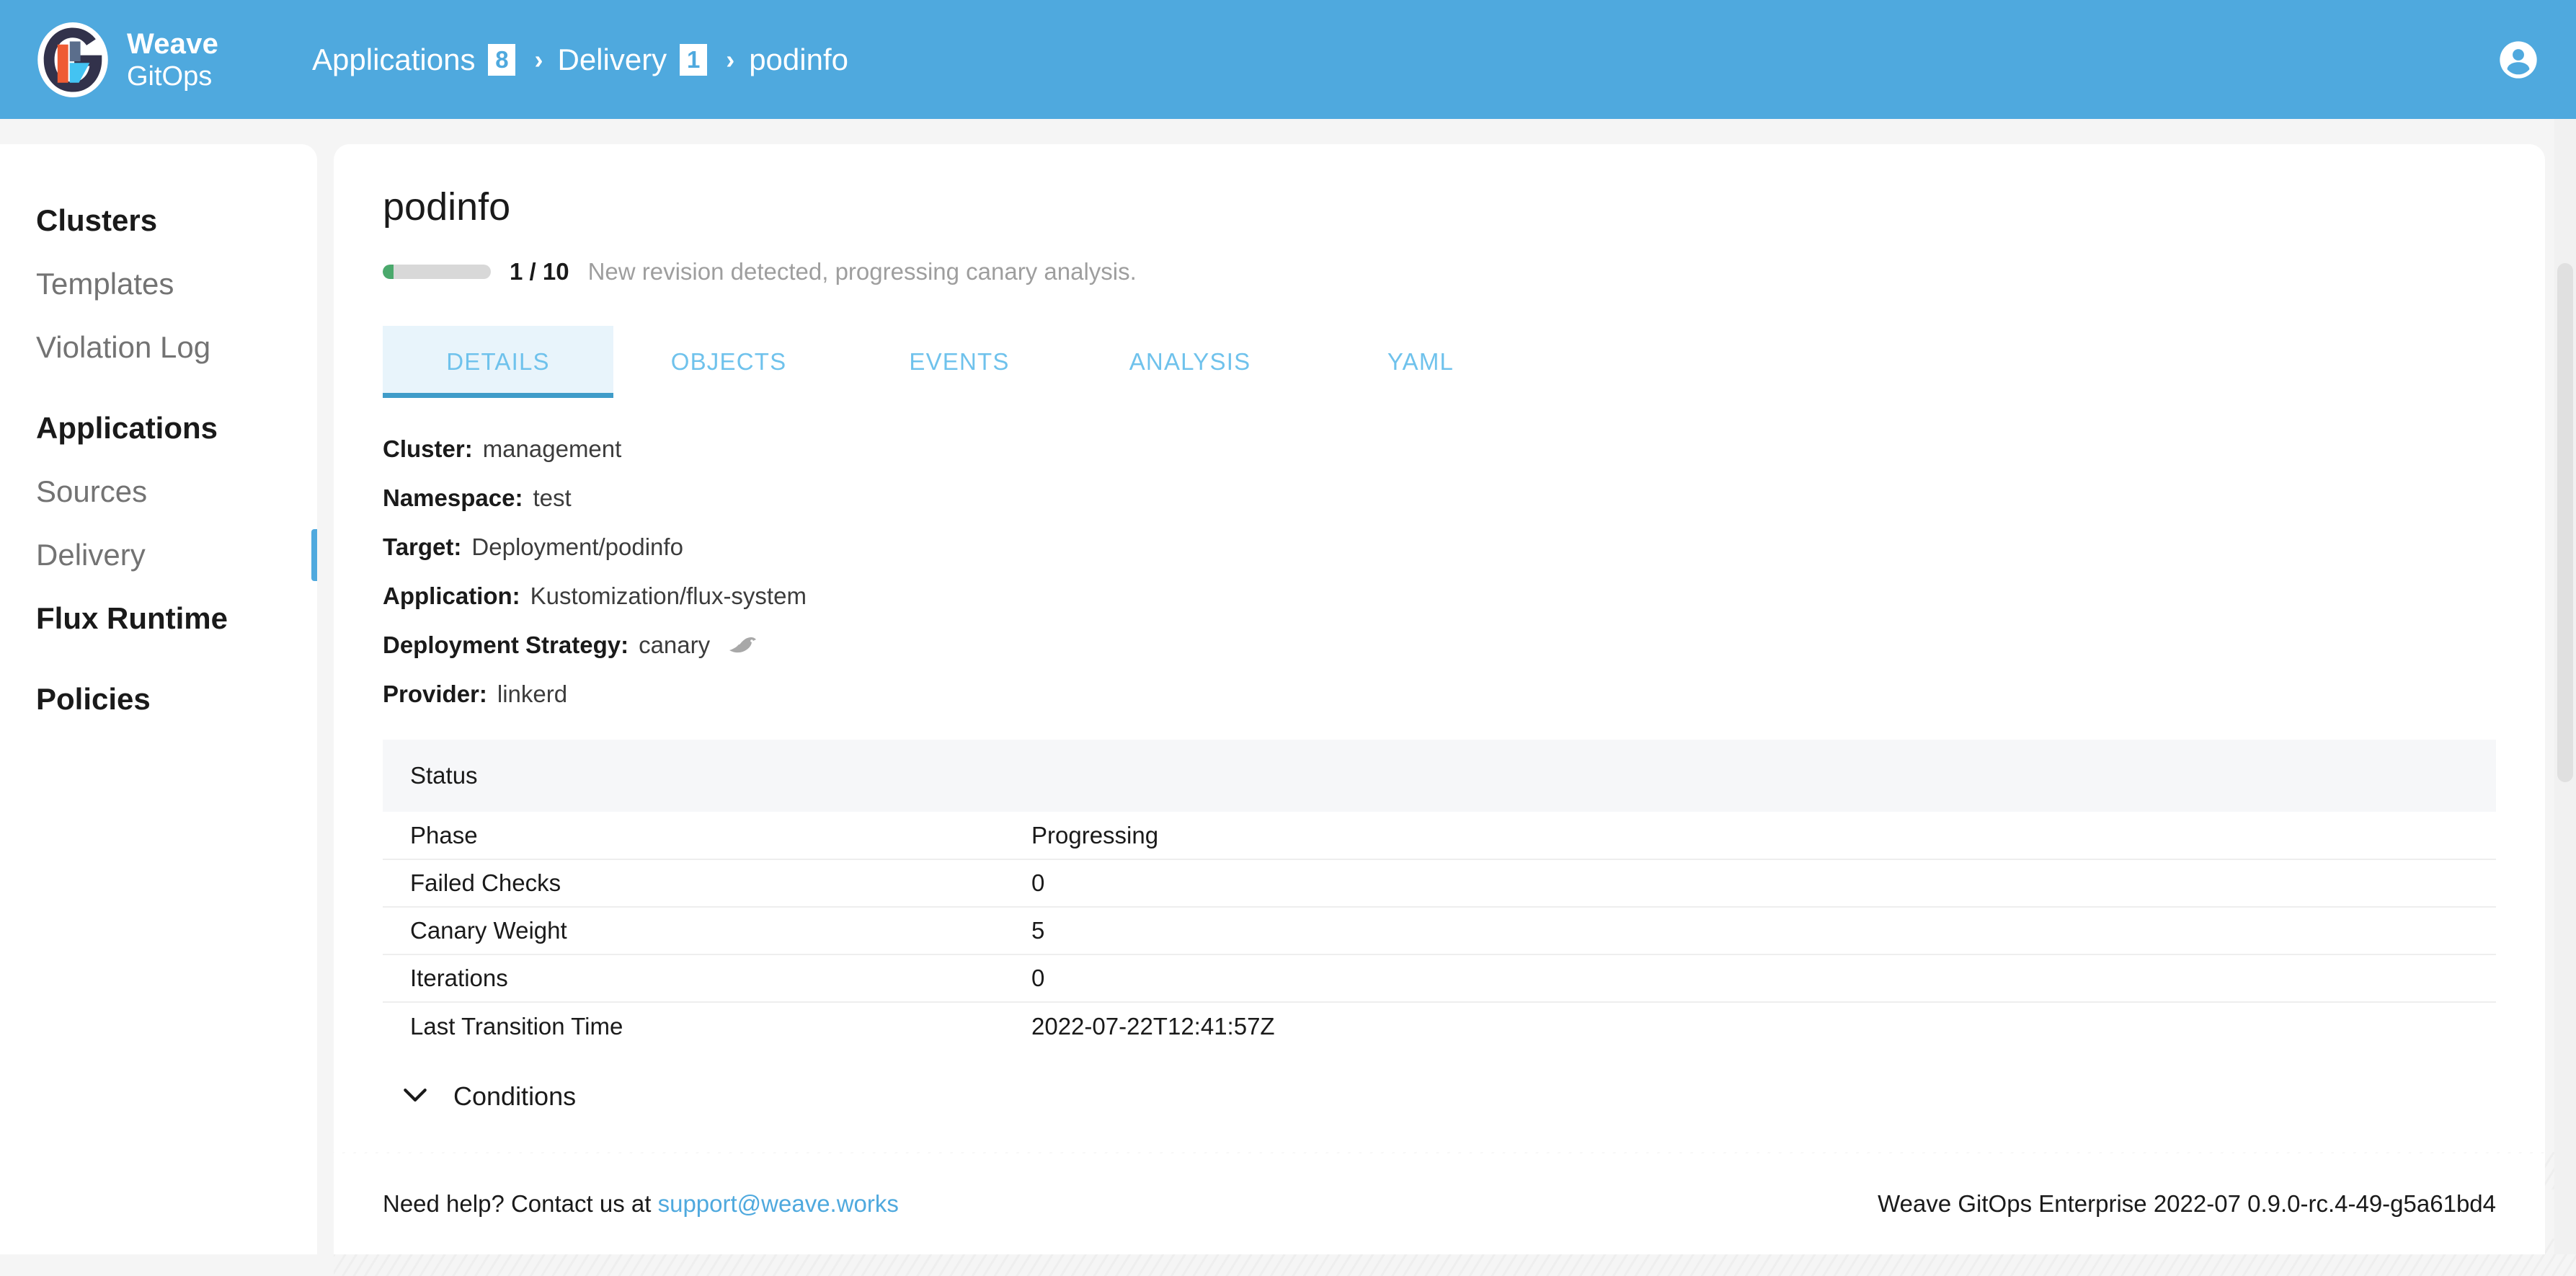  I want to click on vertical-scrollbar-thumb, so click(2565, 522).